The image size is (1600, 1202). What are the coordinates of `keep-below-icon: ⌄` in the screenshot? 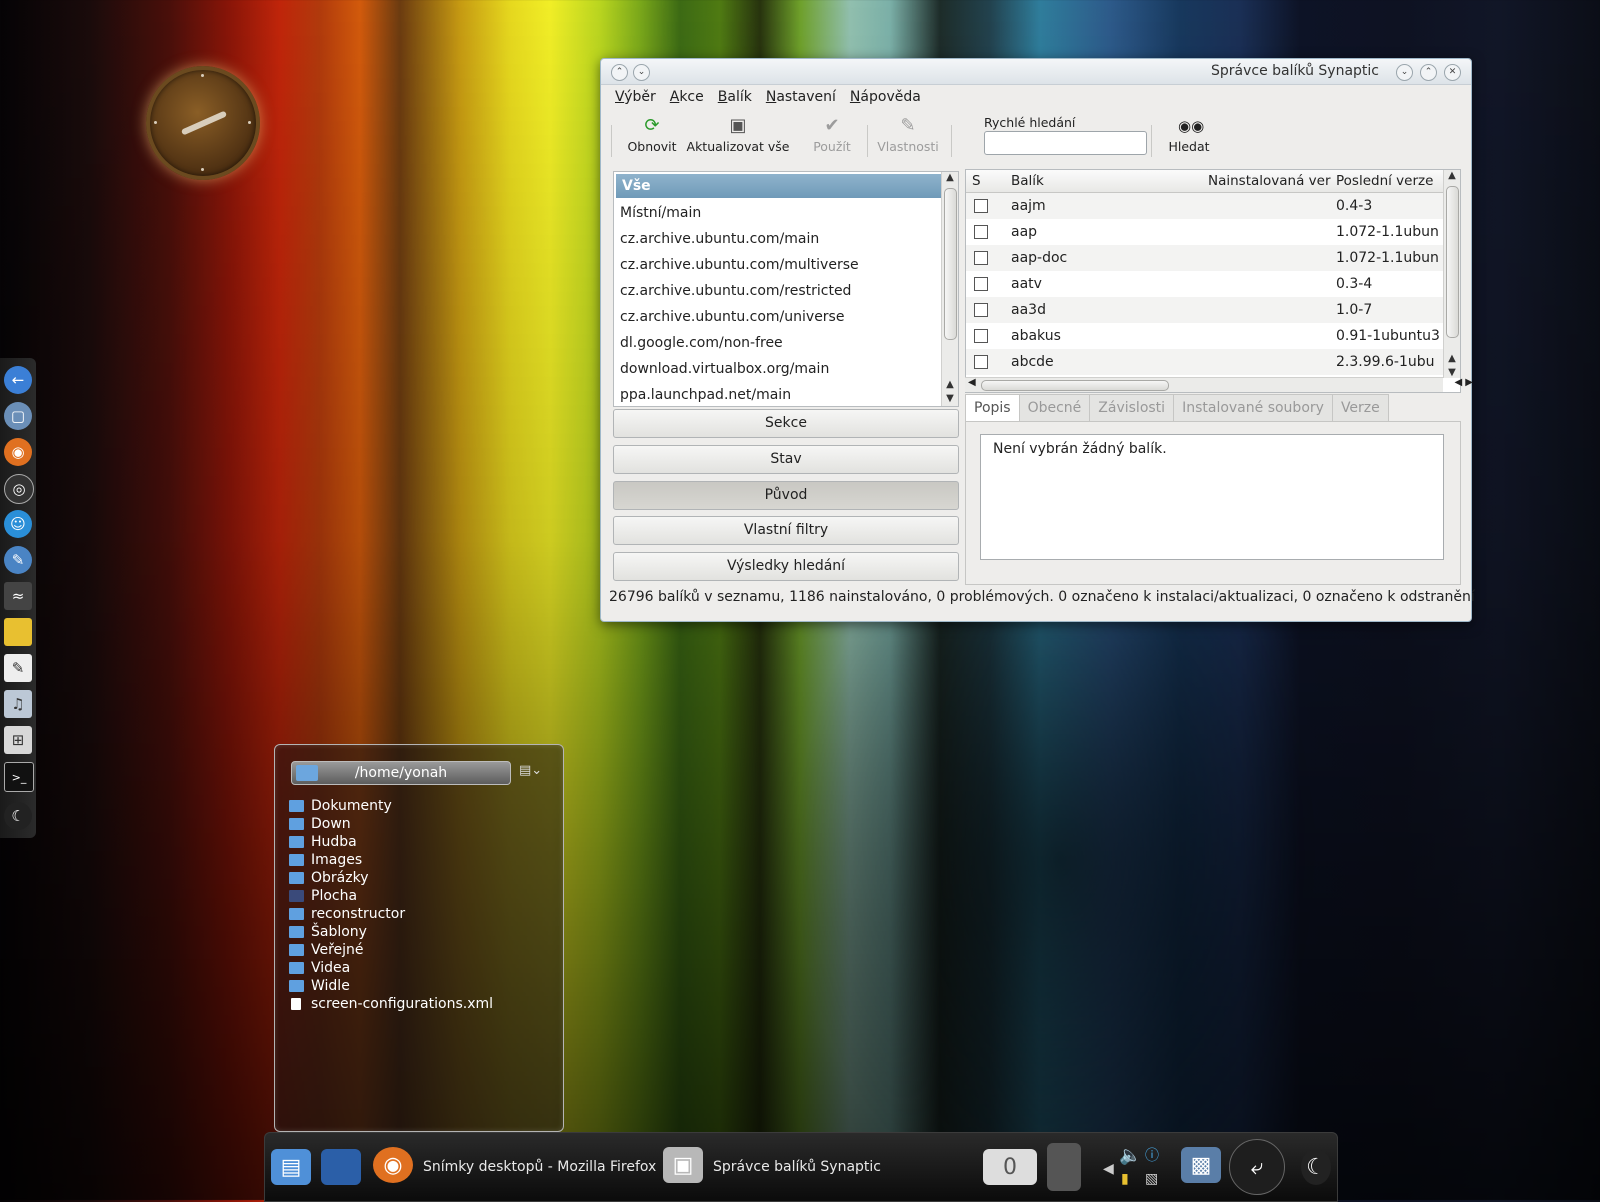 It's located at (641, 72).